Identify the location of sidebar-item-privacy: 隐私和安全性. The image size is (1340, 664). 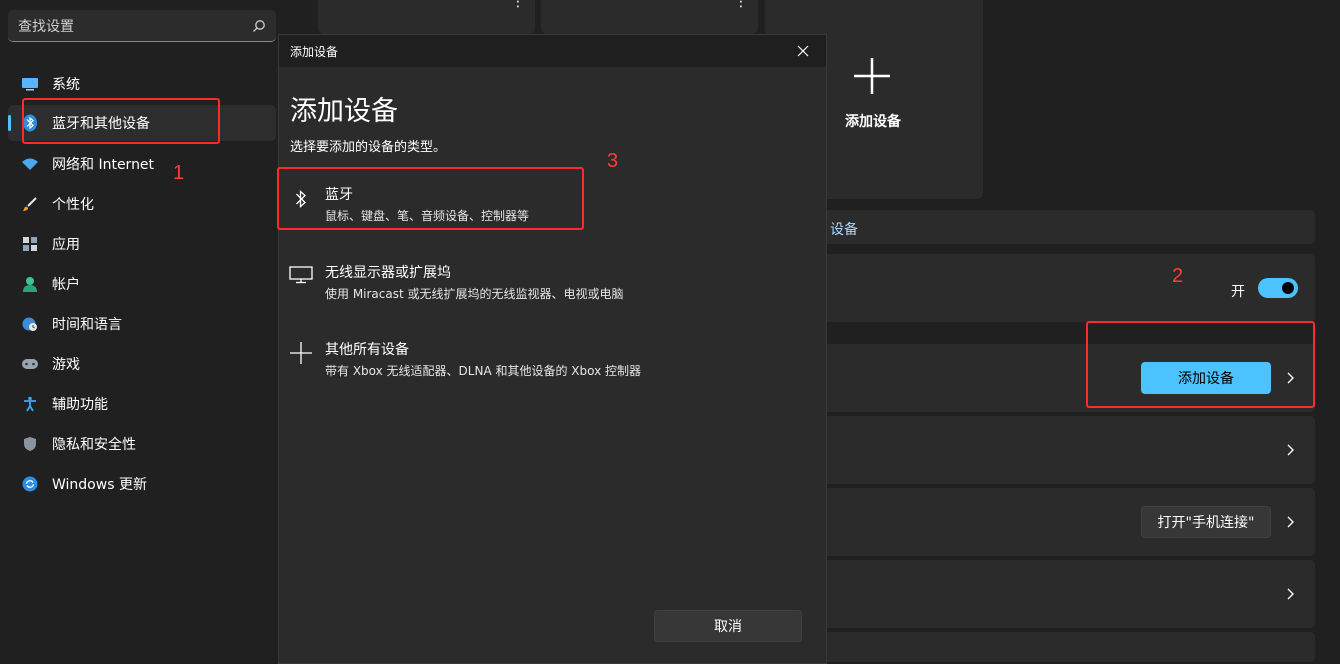
(142, 444).